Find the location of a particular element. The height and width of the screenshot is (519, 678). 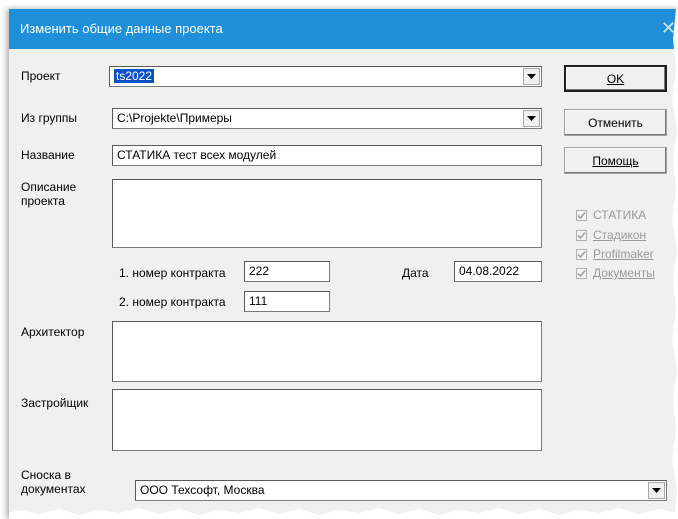

architect-textarea is located at coordinates (327, 351).